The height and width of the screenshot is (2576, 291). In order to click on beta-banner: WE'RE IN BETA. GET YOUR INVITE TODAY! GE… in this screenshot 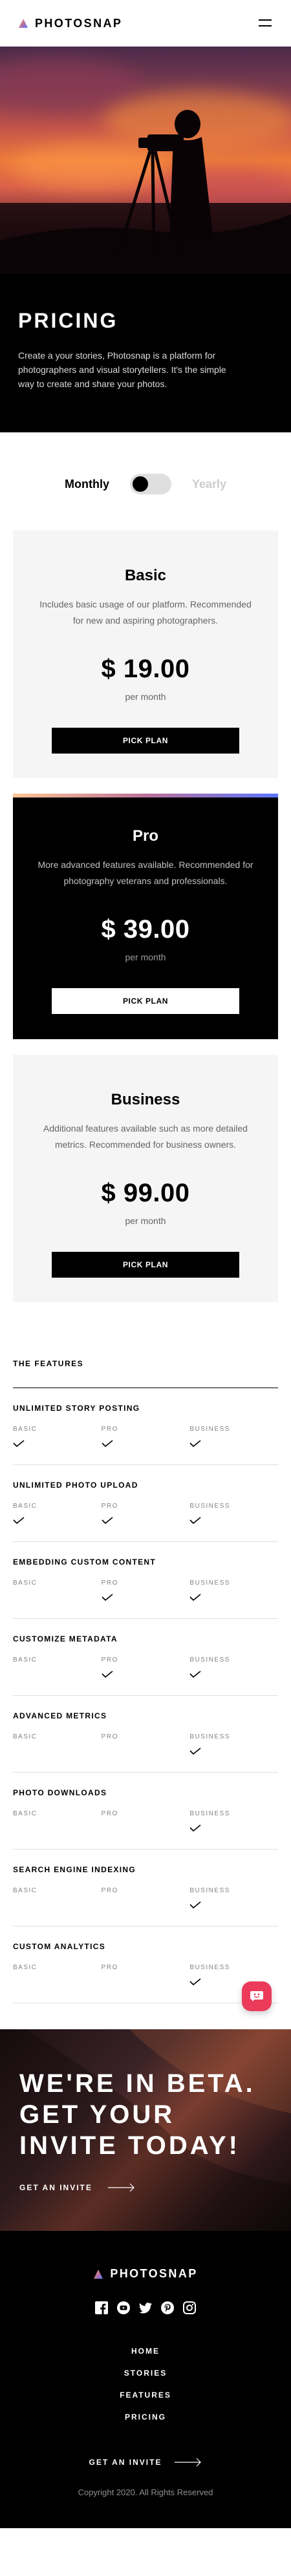, I will do `click(145, 2130)`.